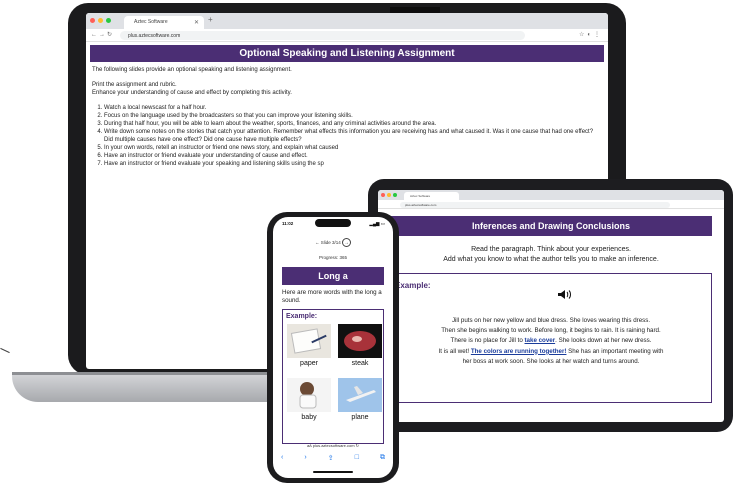 This screenshot has height=485, width=739. Describe the element at coordinates (288, 223) in the screenshot. I see `status-time: 11:02` at that location.